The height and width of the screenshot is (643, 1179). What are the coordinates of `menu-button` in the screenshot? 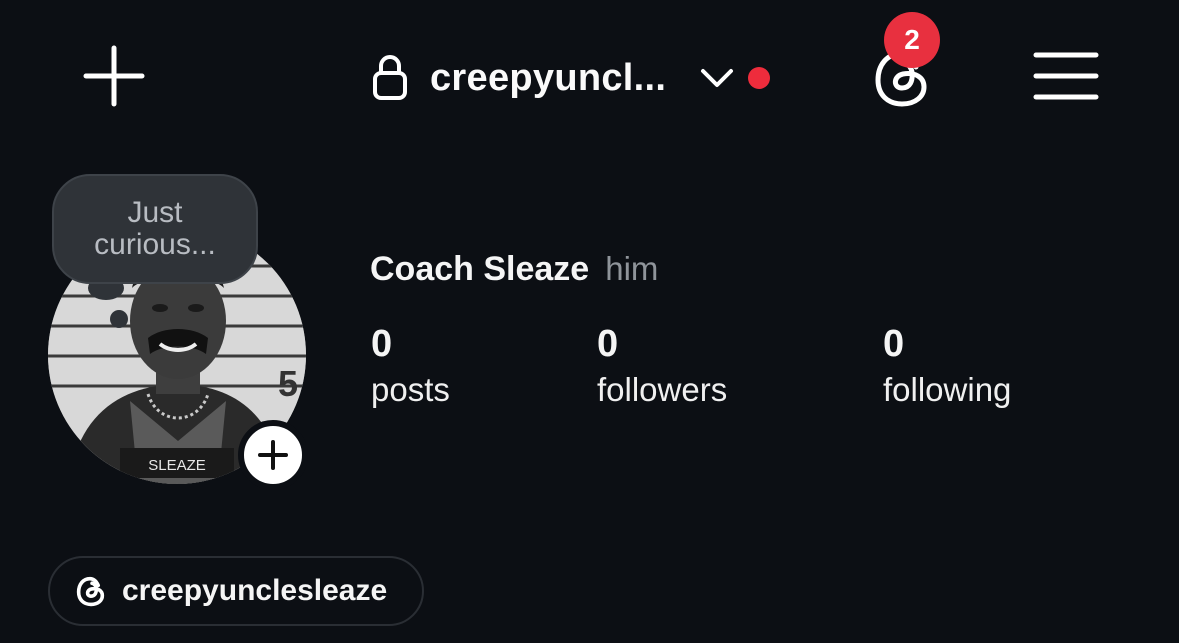 It's located at (1066, 76).